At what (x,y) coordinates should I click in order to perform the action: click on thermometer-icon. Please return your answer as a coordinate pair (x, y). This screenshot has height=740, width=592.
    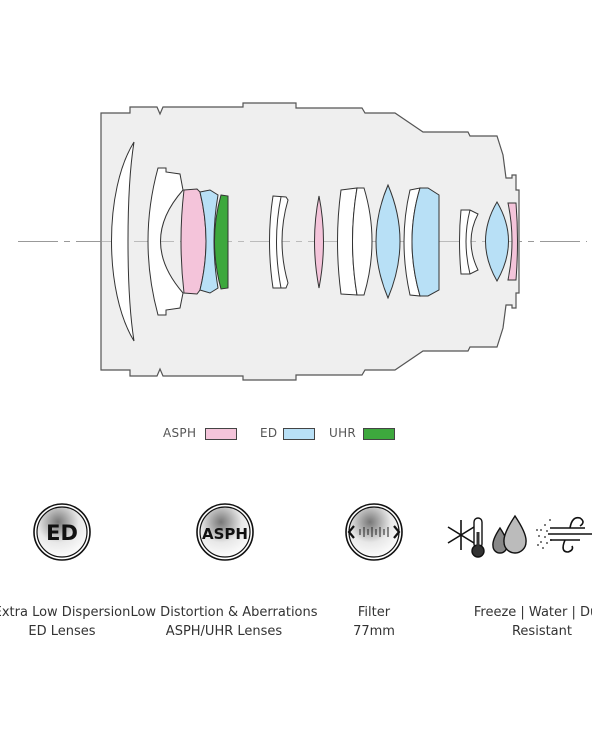
    Looking at the image, I should click on (478, 537).